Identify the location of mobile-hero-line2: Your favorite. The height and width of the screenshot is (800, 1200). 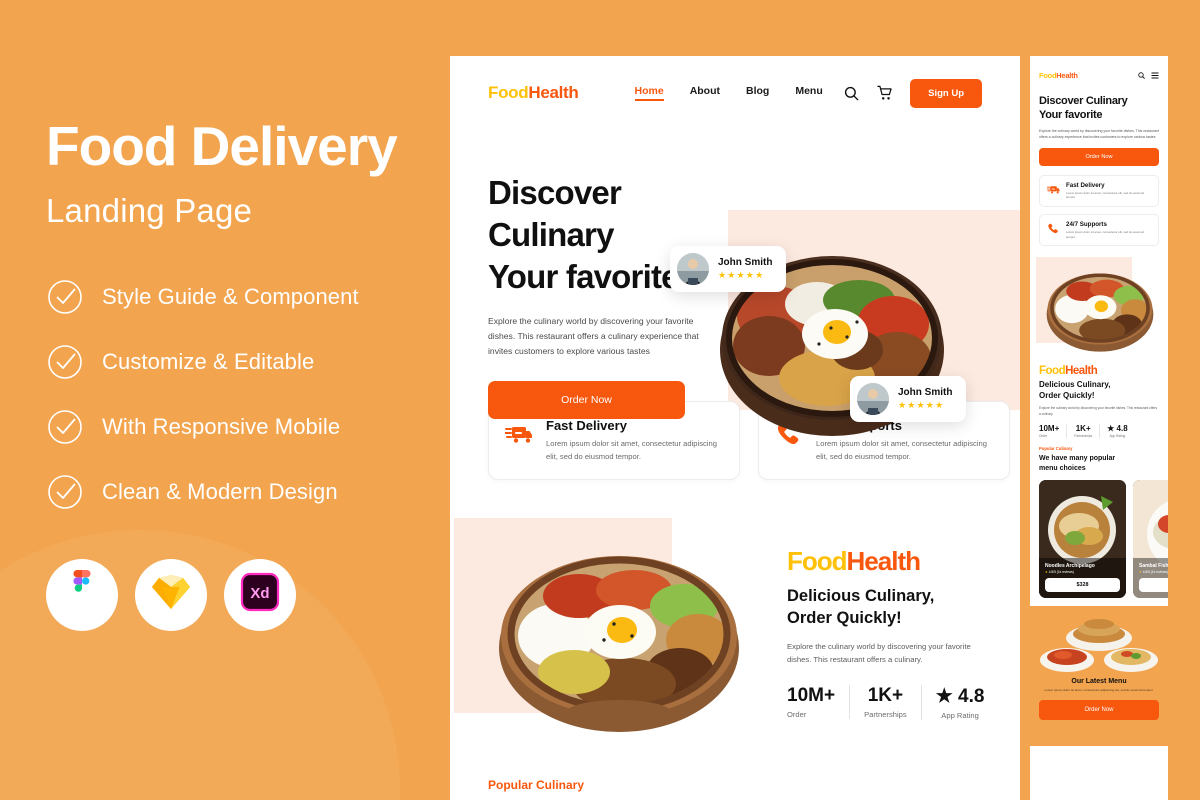
(1071, 115).